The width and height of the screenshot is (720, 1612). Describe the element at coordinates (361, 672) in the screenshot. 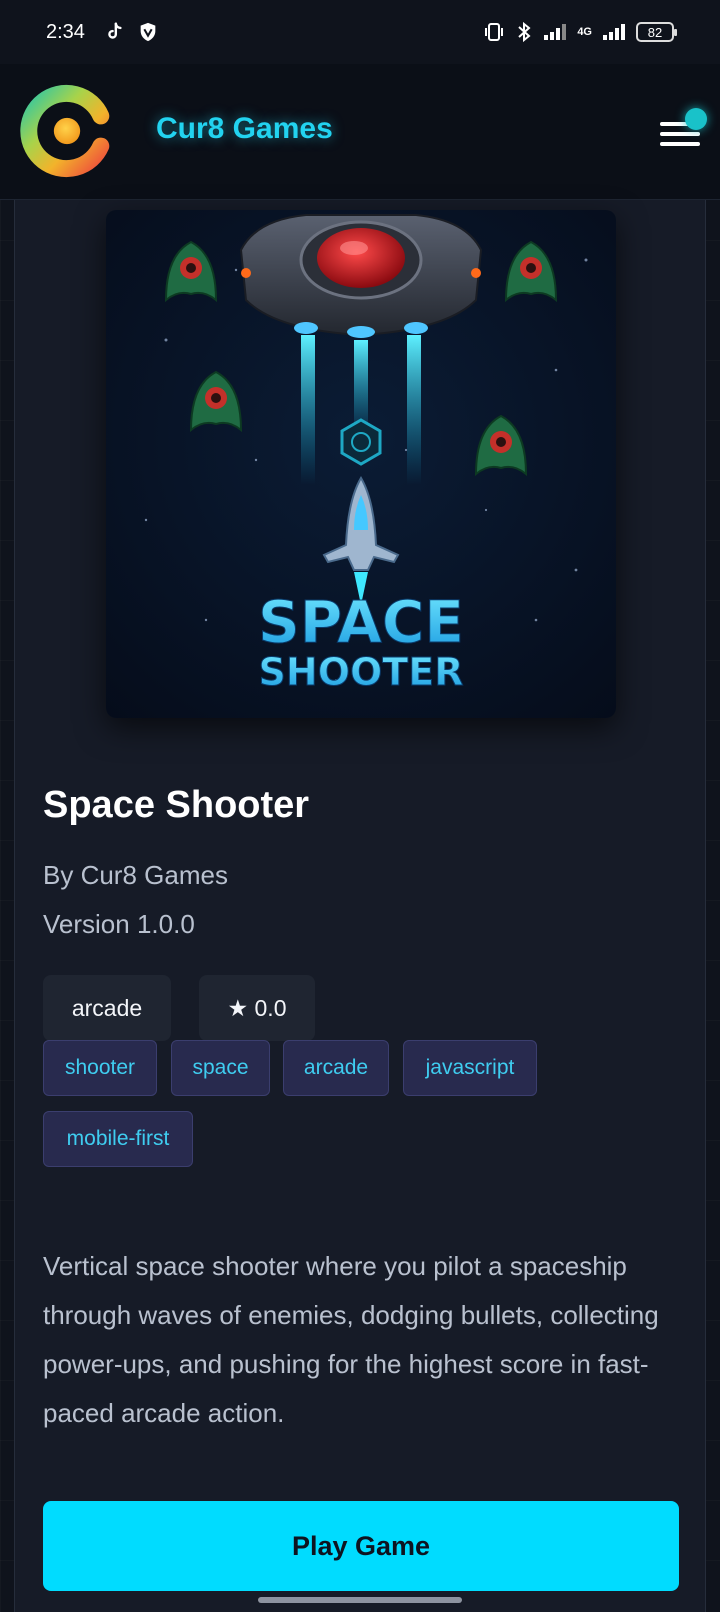

I see `cover-title-line2: SHOOTER` at that location.